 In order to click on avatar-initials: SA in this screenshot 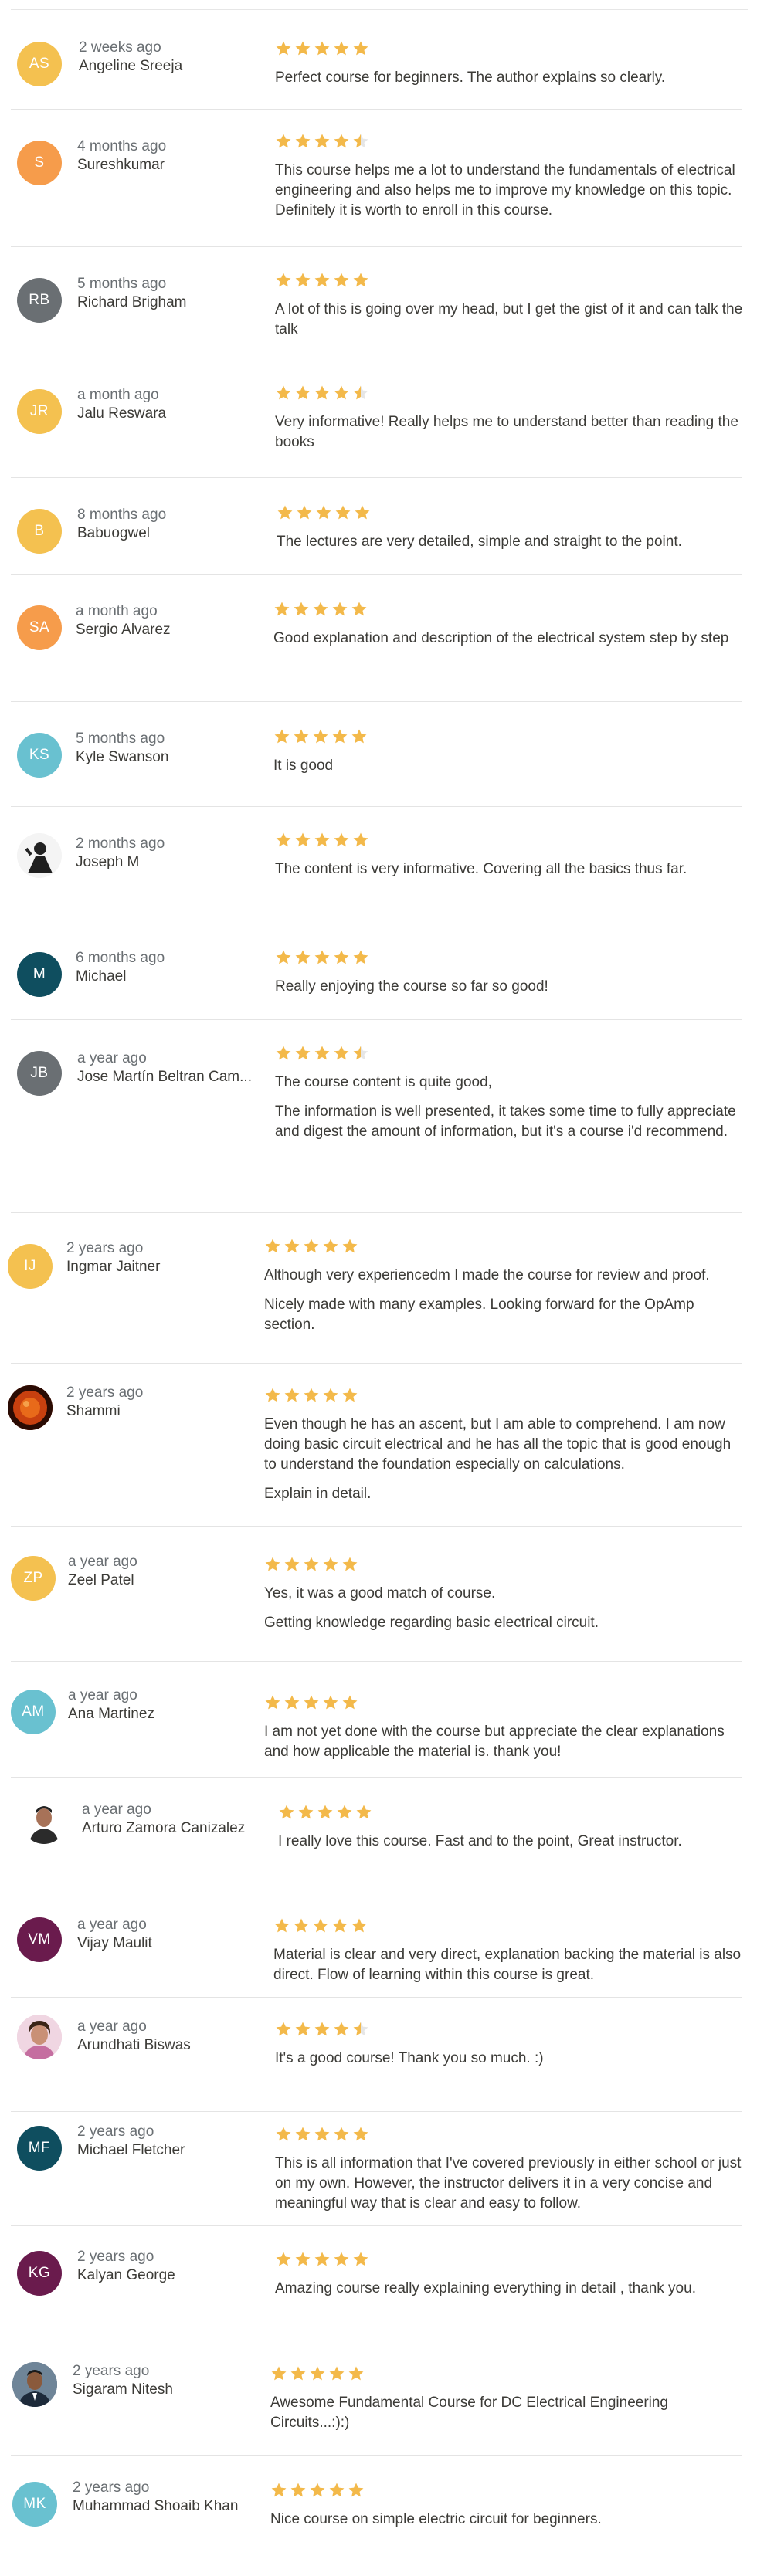, I will do `click(39, 627)`.